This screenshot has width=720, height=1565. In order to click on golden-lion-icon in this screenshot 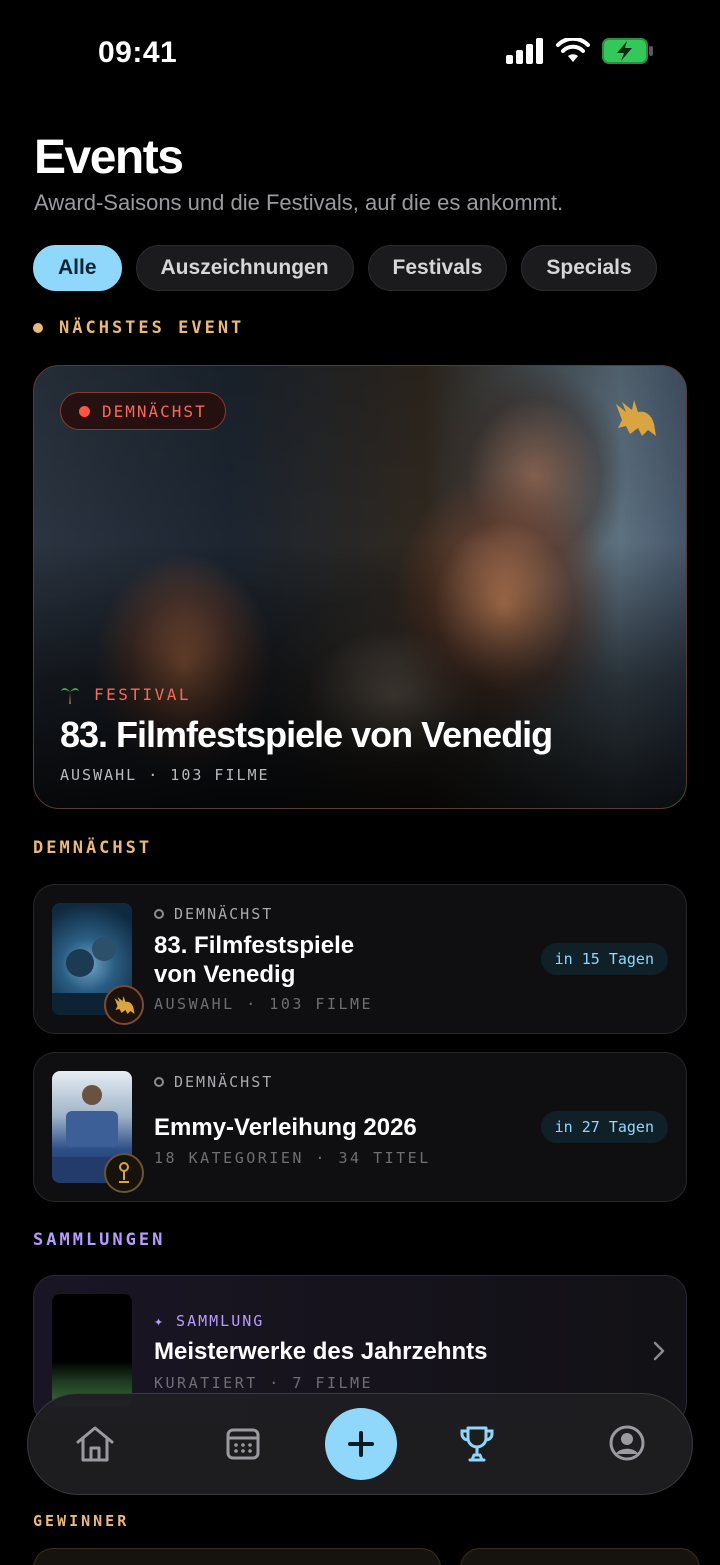, I will do `click(636, 418)`.